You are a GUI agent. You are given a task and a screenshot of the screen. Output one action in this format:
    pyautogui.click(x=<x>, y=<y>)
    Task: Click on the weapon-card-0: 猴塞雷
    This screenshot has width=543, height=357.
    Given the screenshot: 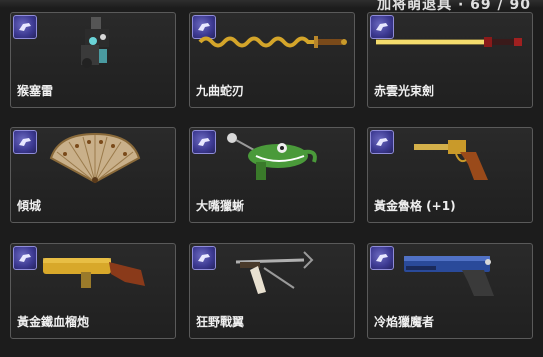 What is the action you would take?
    pyautogui.click(x=93, y=60)
    